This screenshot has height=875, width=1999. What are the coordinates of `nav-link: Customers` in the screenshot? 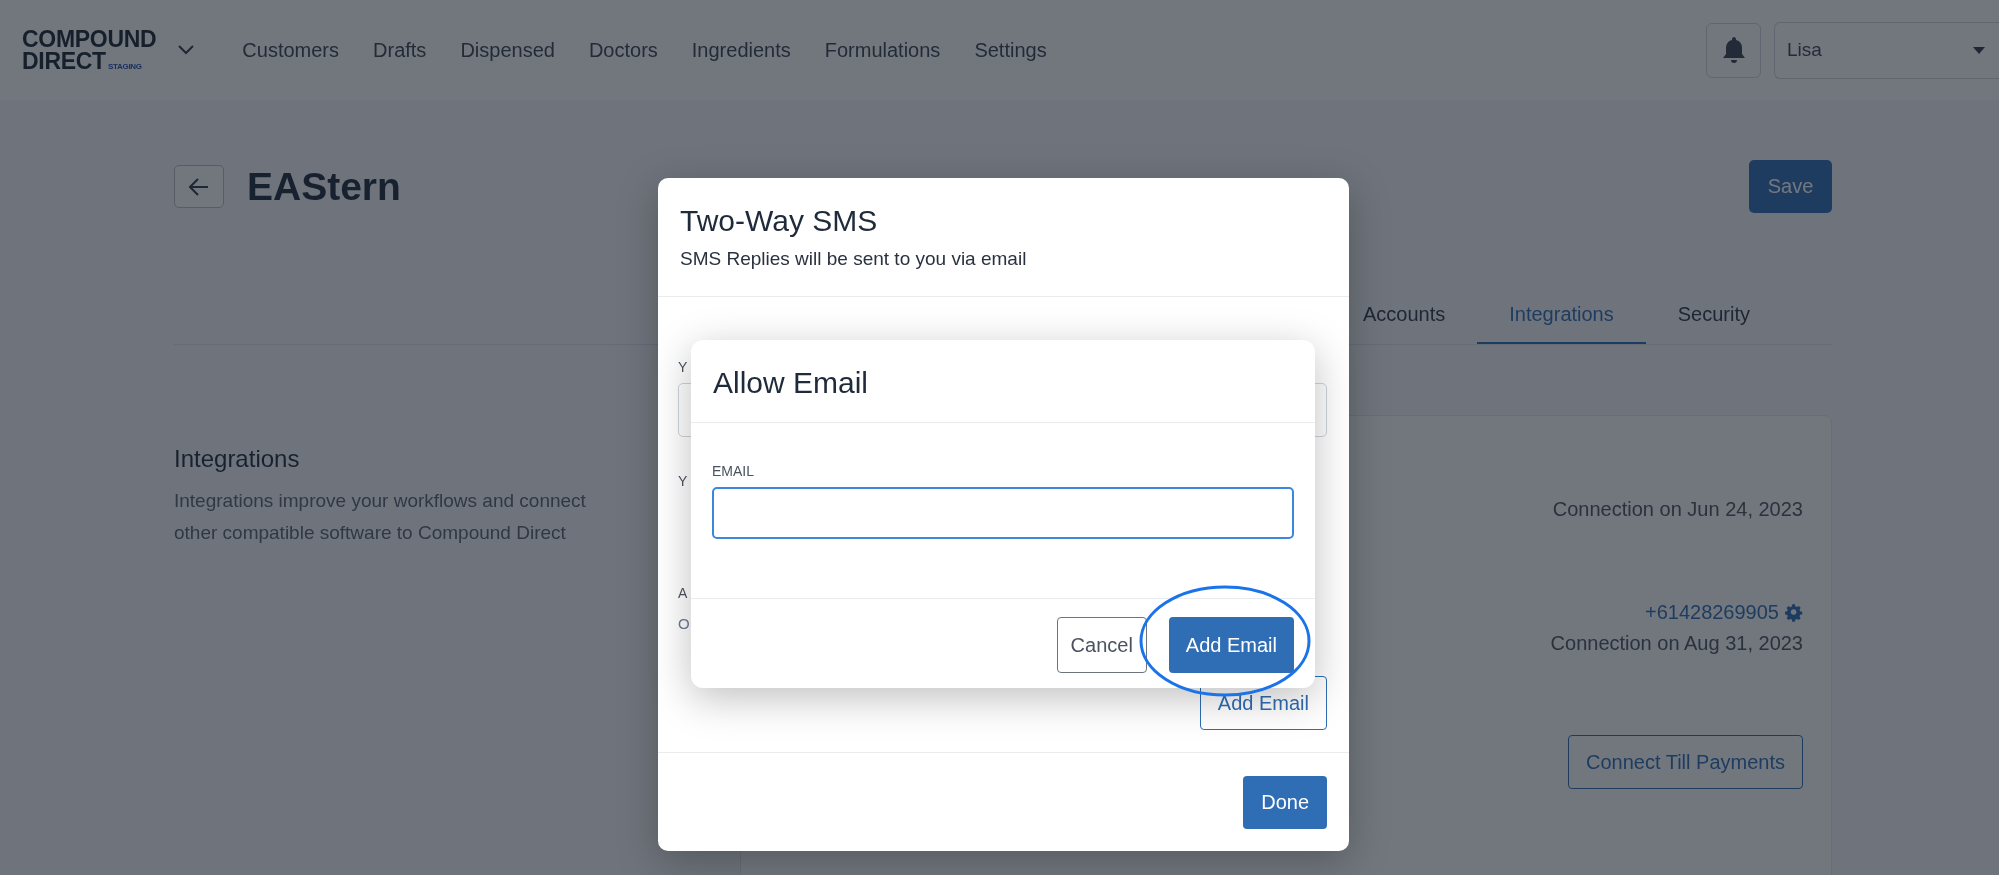 It's located at (291, 50).